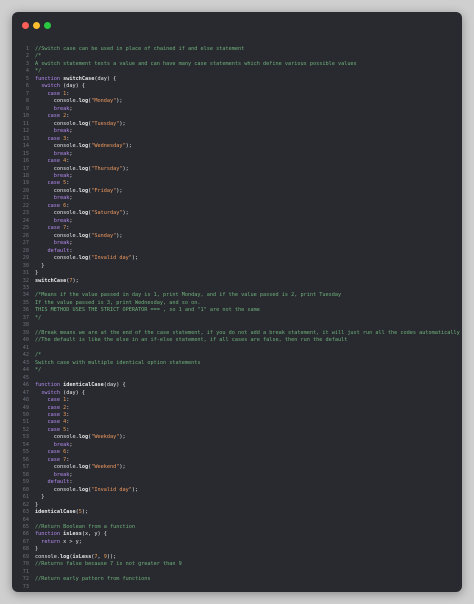  Describe the element at coordinates (237, 393) in the screenshot. I see `code-line: 47 switch (day) {` at that location.